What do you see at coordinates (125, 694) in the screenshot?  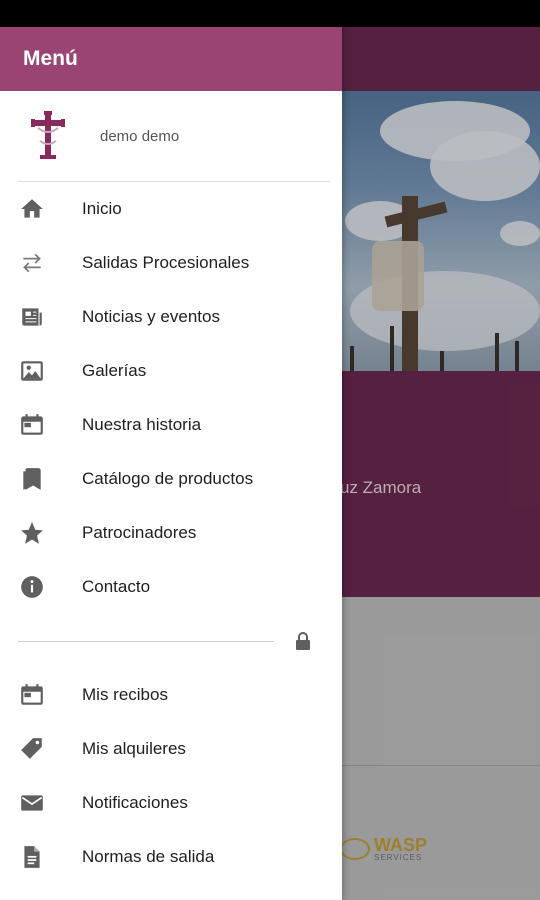 I see `menu-item-label: Mis recibos` at bounding box center [125, 694].